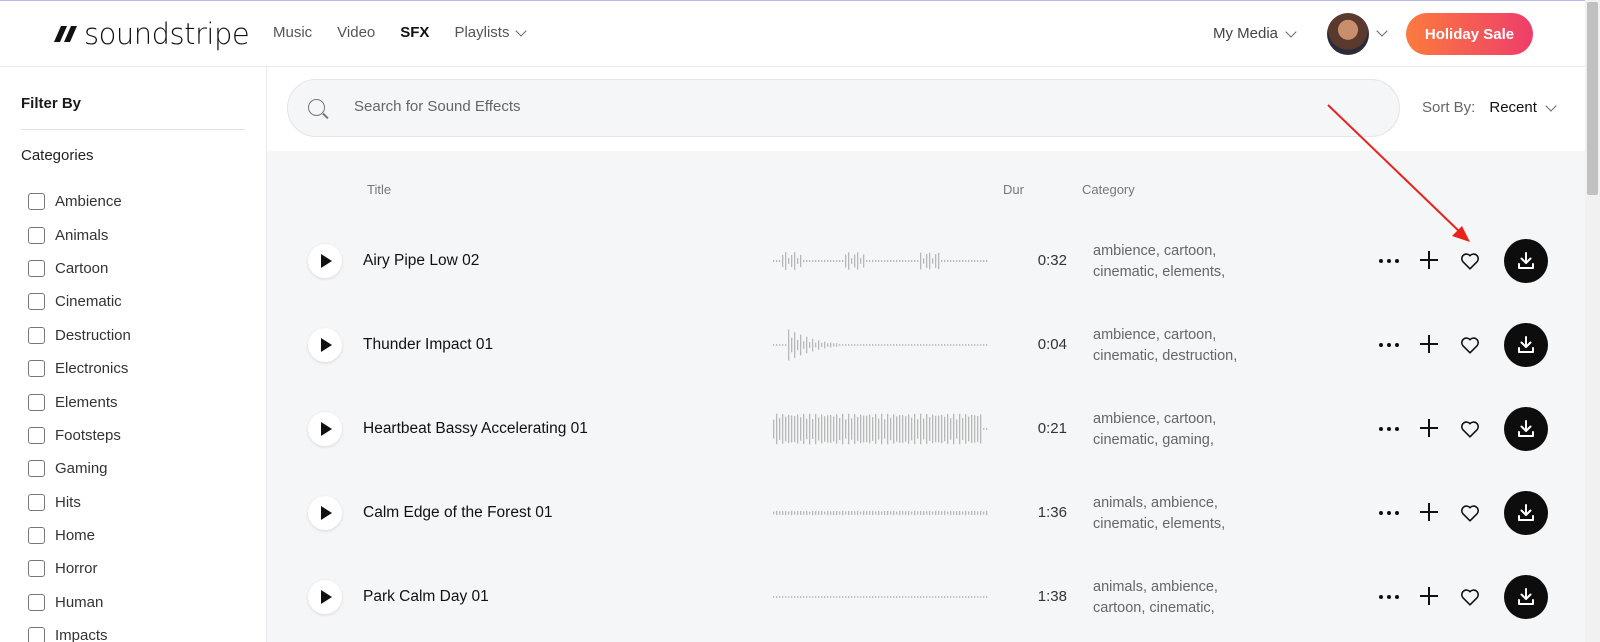 This screenshot has height=642, width=1600. Describe the element at coordinates (79, 201) in the screenshot. I see `category-ambience: Ambience` at that location.